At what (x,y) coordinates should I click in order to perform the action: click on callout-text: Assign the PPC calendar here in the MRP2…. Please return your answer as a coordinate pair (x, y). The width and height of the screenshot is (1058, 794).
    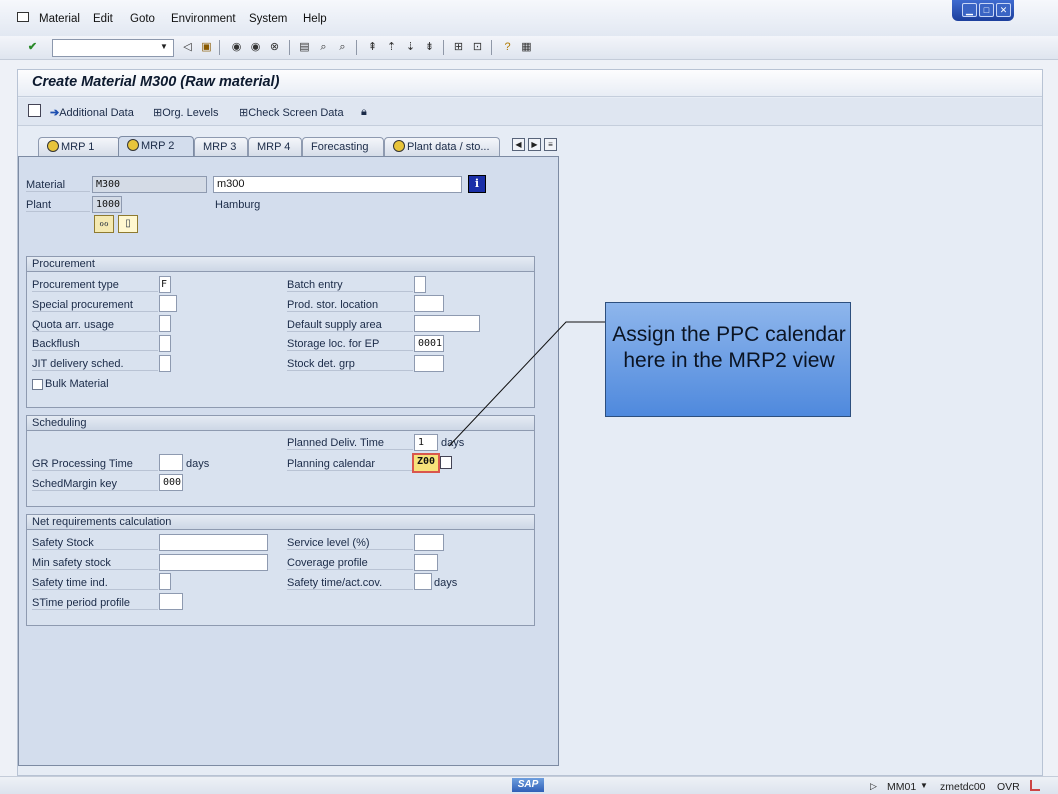
    Looking at the image, I should click on (729, 347).